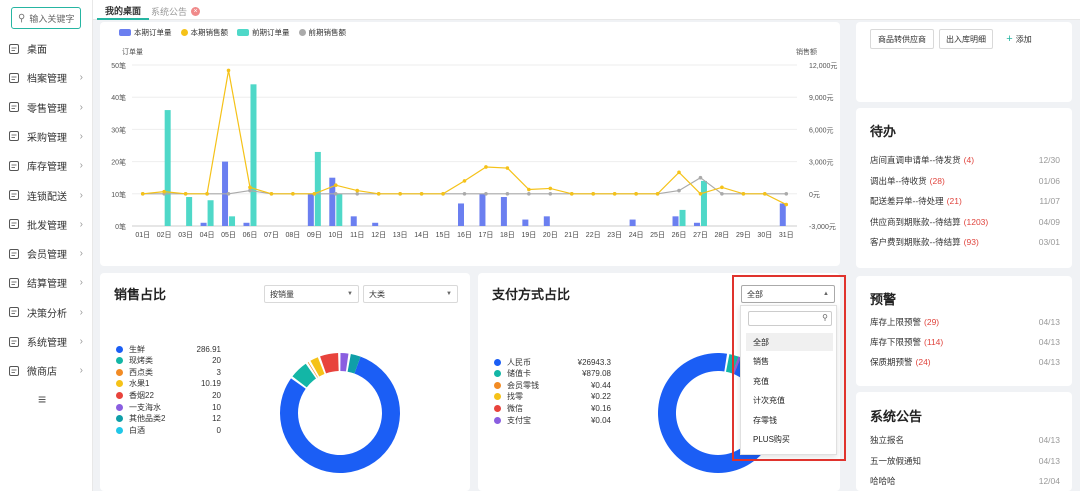 This screenshot has height=491, width=1080. I want to click on sales-category-select: 大类 ▼, so click(410, 294).